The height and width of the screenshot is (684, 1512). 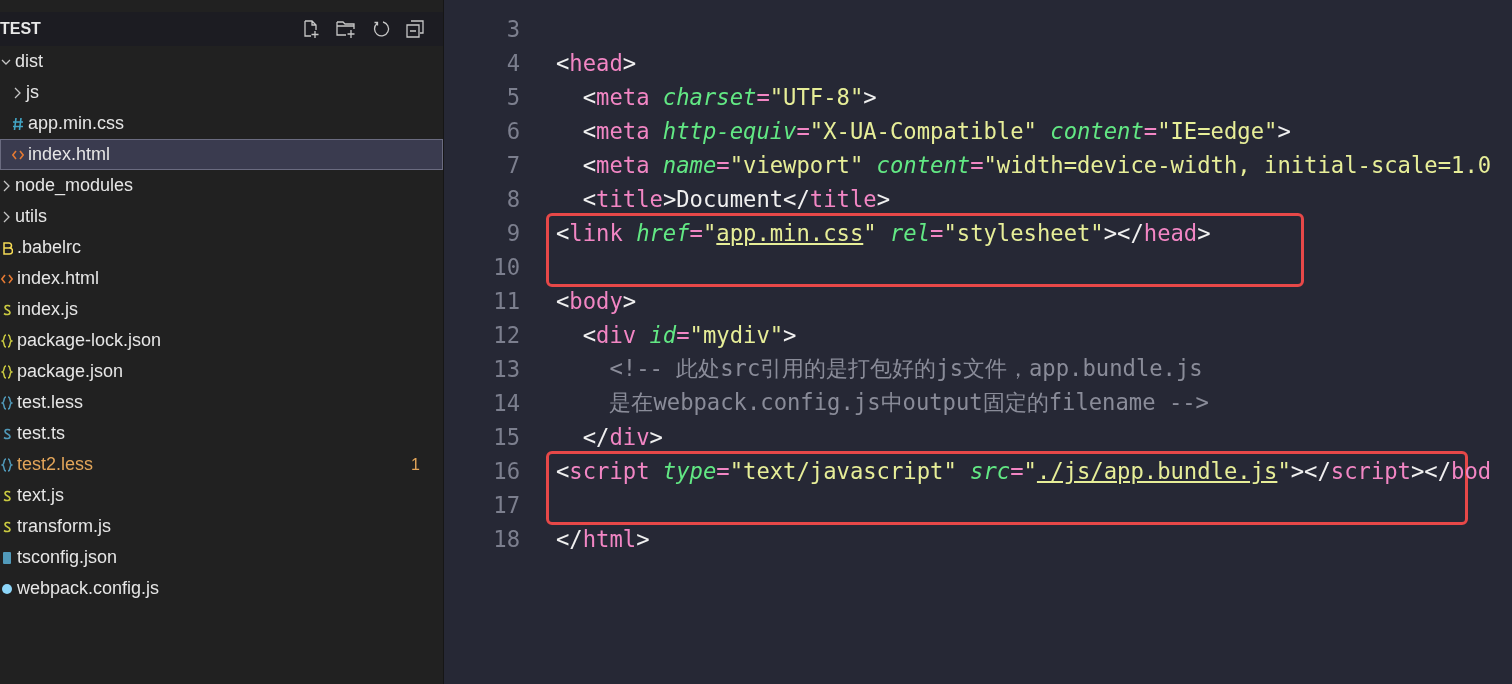 I want to click on file-tree-item: transform.js, so click(x=221, y=526).